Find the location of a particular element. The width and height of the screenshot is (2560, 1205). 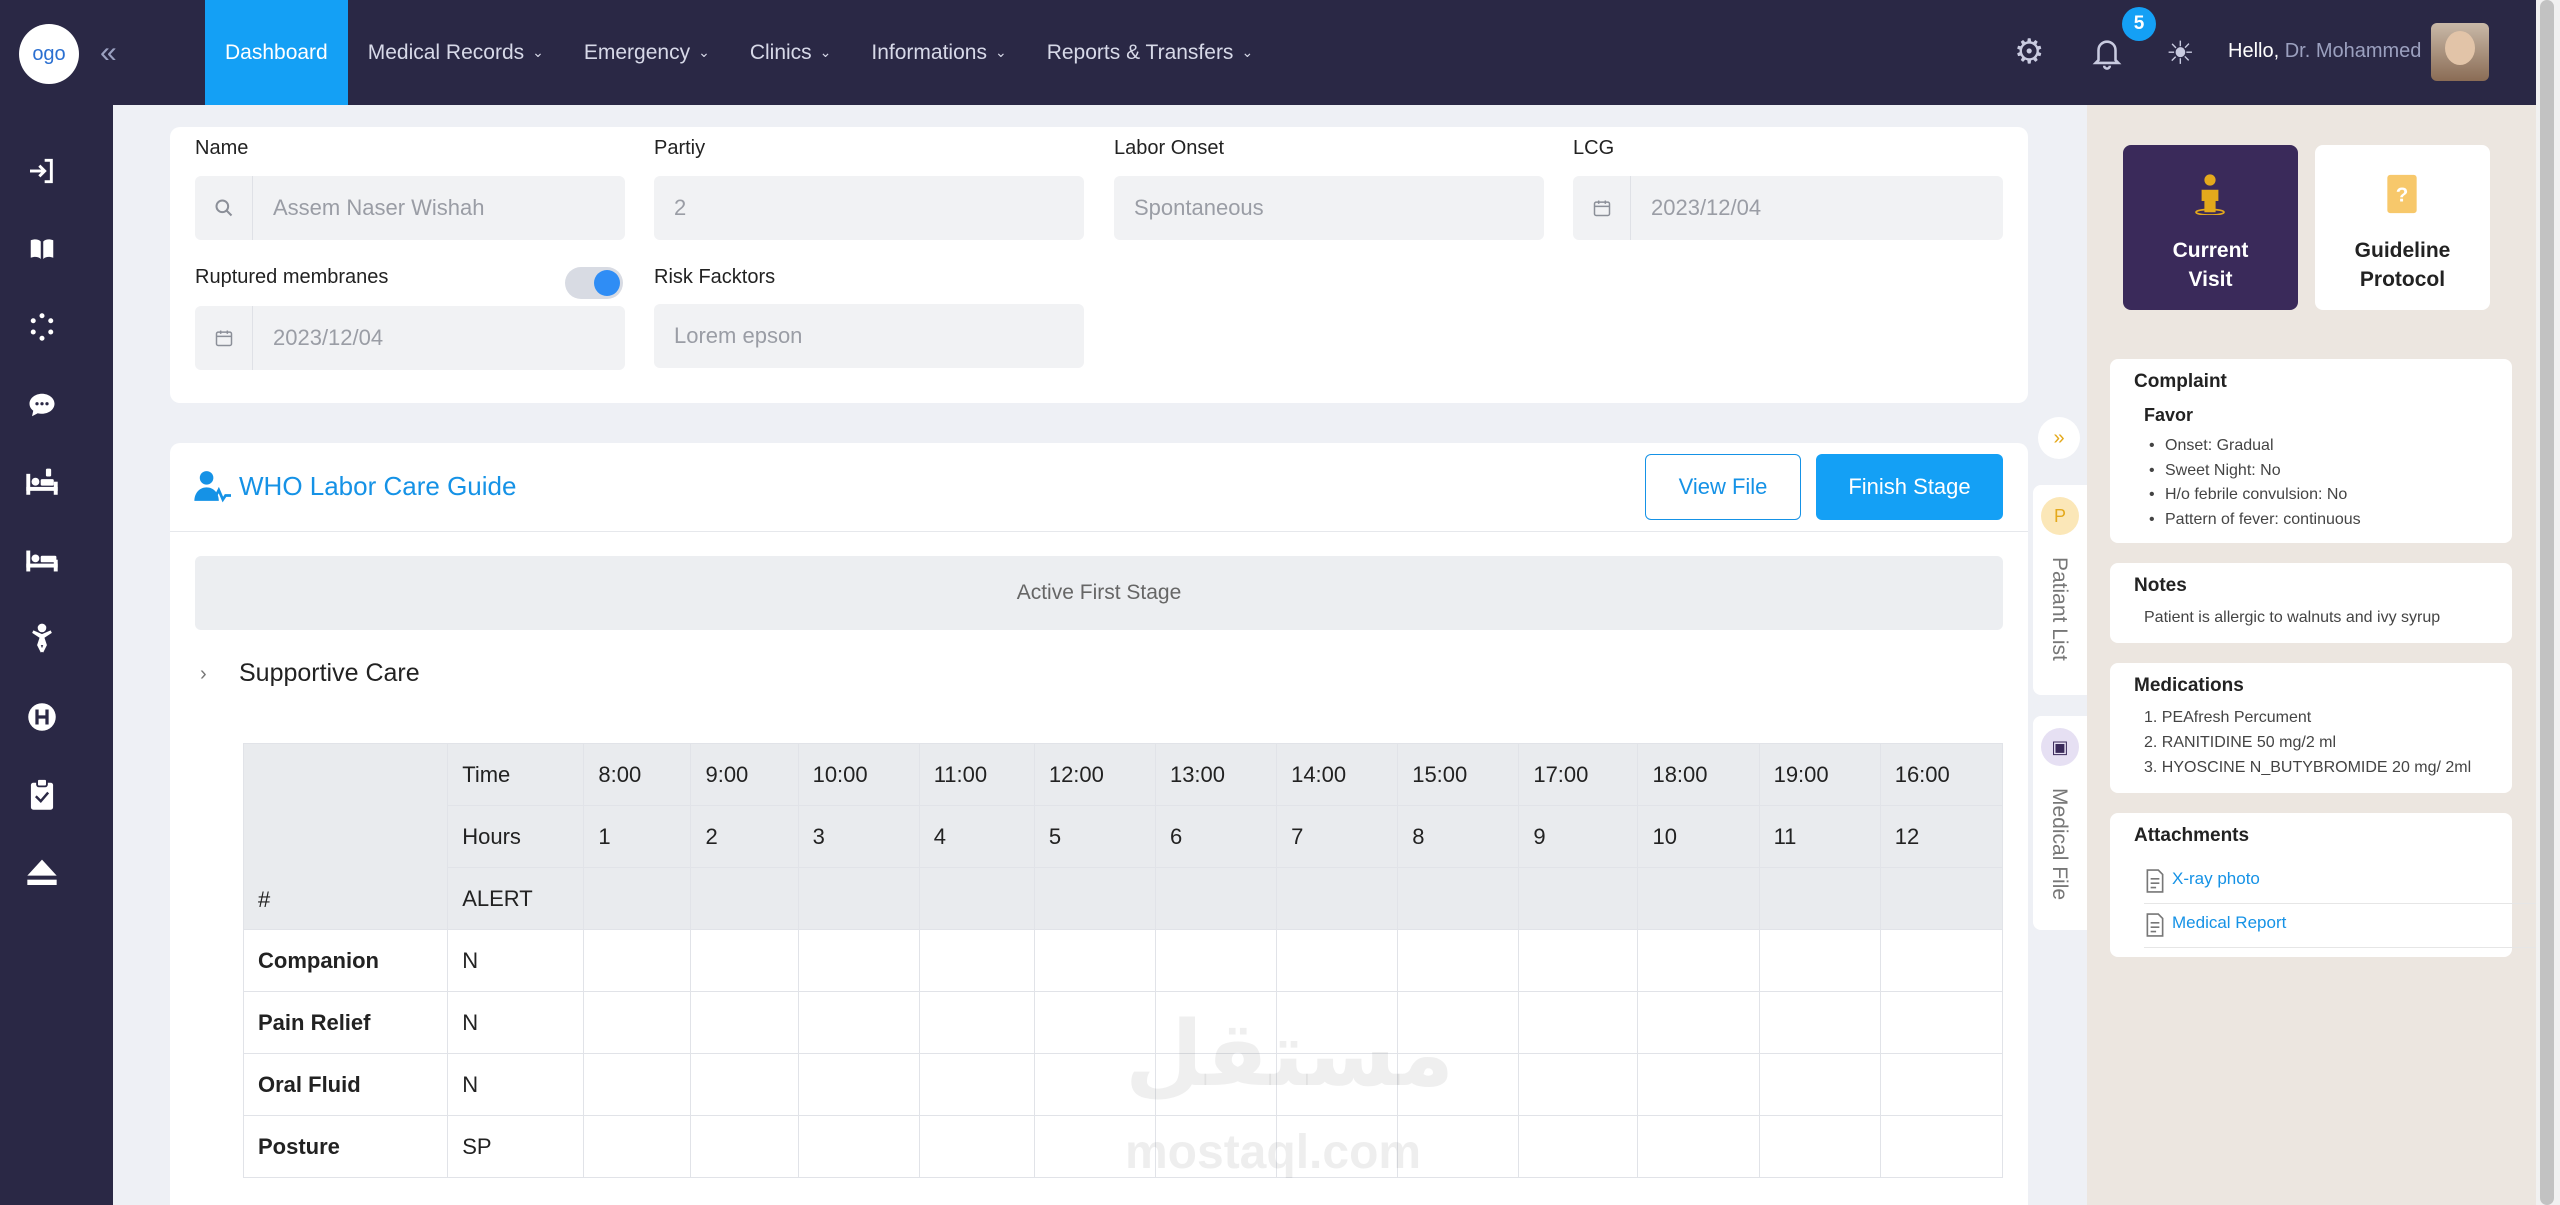

nav-label: Reports & Transfers is located at coordinates (1140, 52).